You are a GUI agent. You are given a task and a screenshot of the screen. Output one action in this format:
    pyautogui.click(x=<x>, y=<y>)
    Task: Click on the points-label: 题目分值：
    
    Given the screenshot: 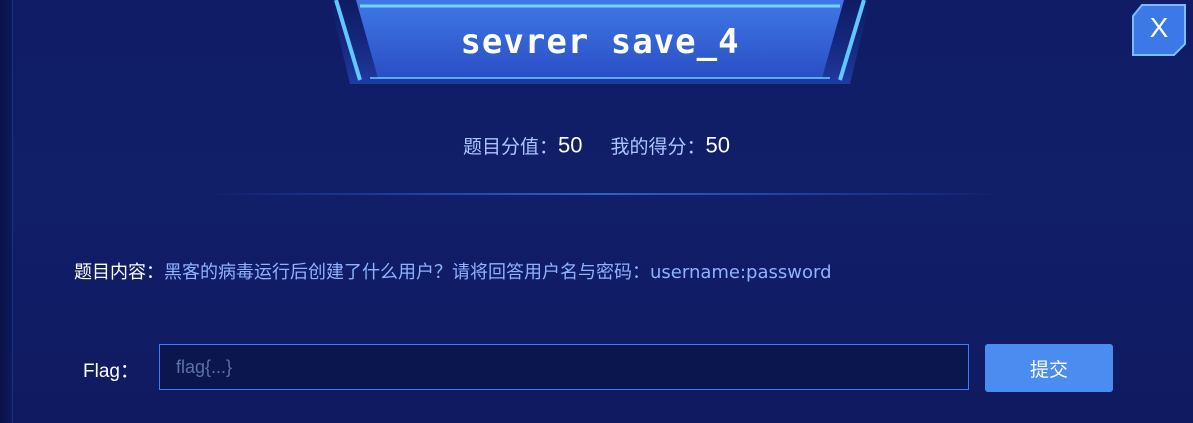 What is the action you would take?
    pyautogui.click(x=511, y=147)
    